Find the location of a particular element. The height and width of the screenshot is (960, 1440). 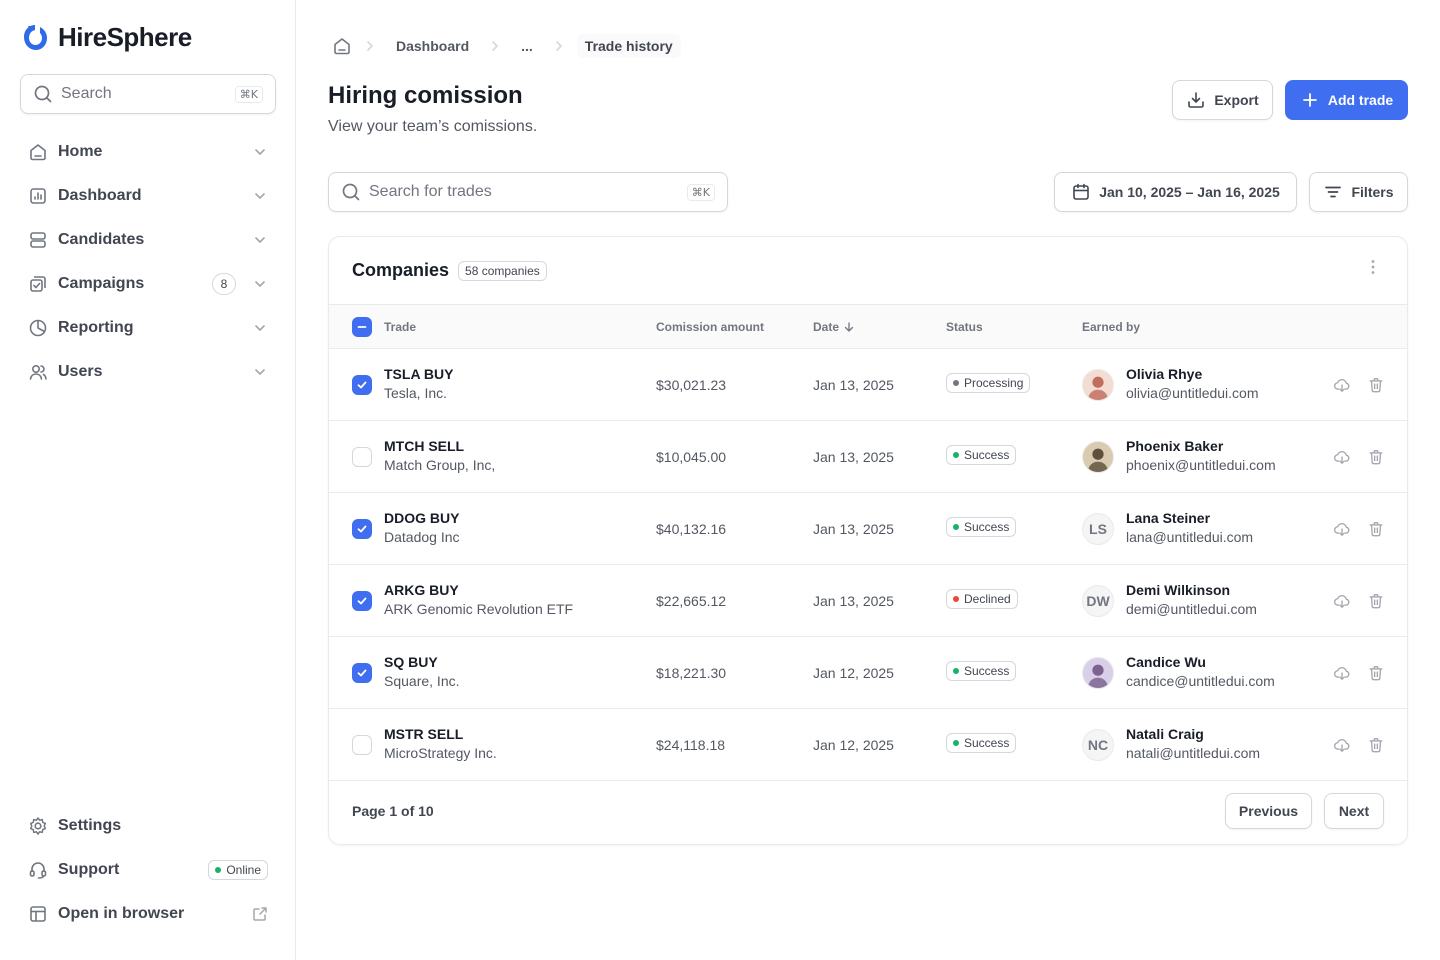

amount-cell: $10,045.00 is located at coordinates (691, 457).